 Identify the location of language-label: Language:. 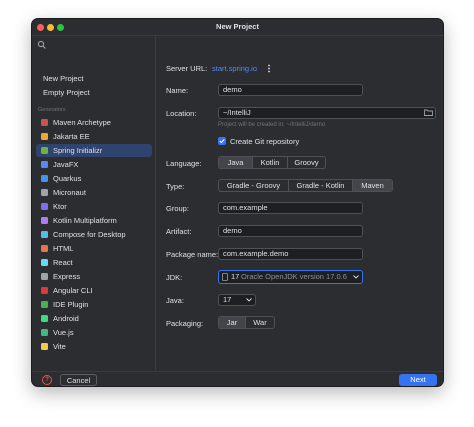
(184, 163).